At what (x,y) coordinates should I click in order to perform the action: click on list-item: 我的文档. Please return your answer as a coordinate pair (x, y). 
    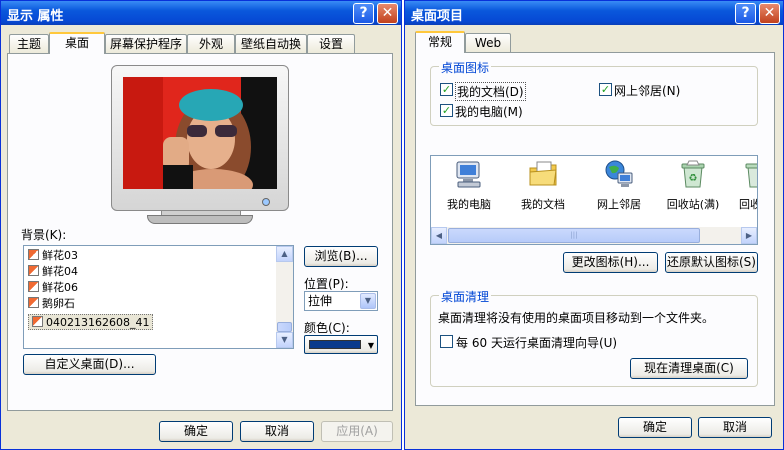
    Looking at the image, I should click on (543, 185).